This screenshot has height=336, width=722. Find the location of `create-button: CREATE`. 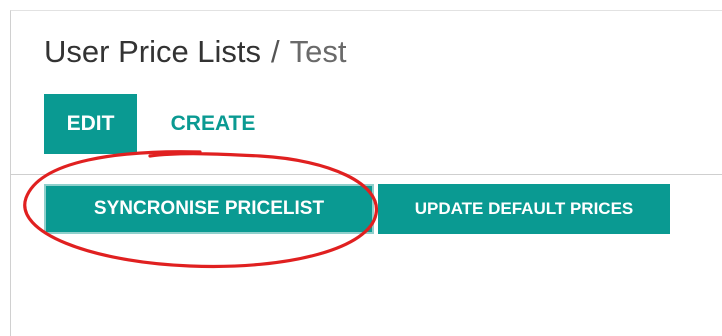

create-button: CREATE is located at coordinates (213, 124).